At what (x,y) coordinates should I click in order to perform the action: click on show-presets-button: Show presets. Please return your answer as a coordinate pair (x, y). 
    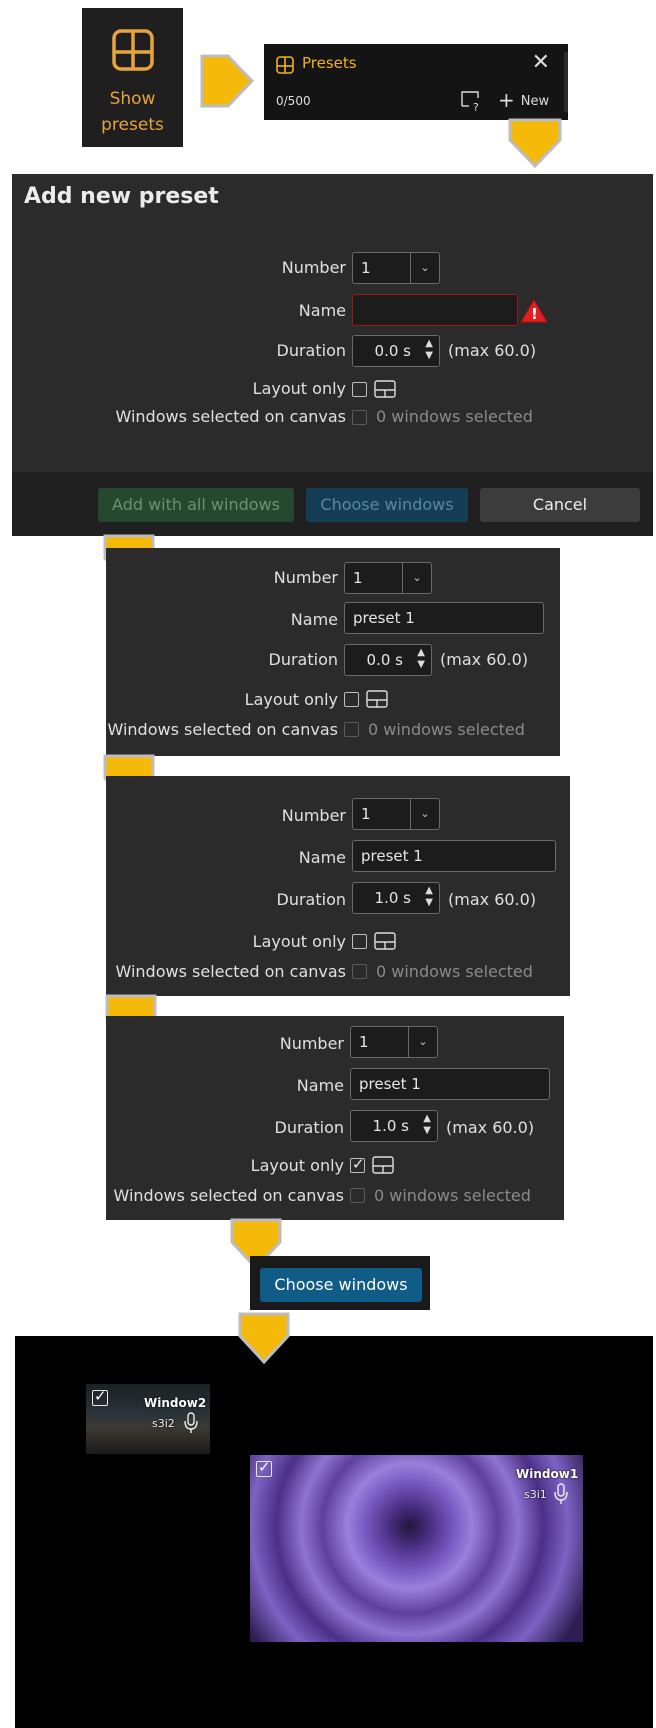
    Looking at the image, I should click on (132, 77).